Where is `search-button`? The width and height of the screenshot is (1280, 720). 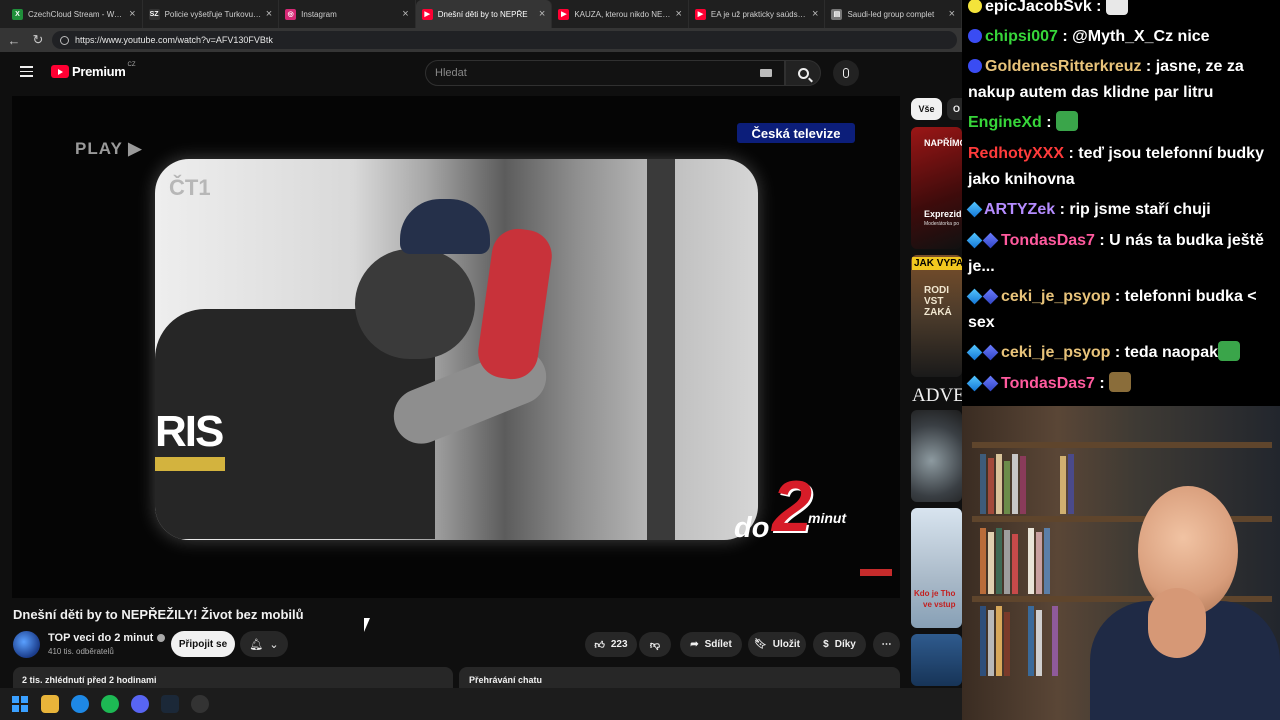 search-button is located at coordinates (803, 73).